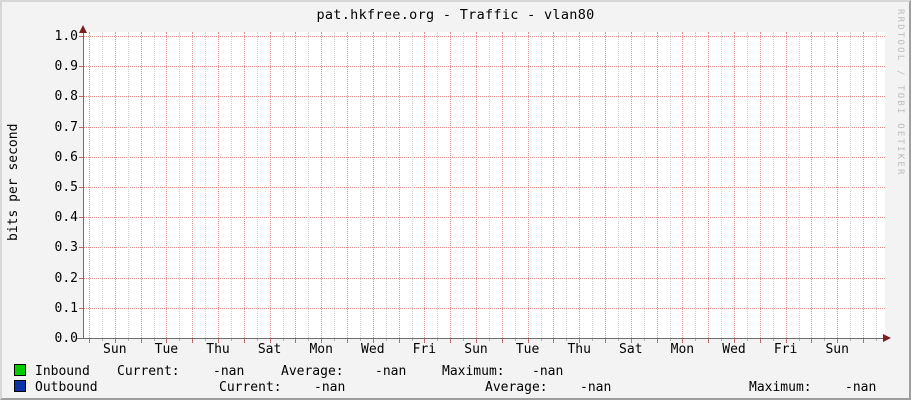  What do you see at coordinates (66, 97) in the screenshot?
I see `y-tick-label: 0.8` at bounding box center [66, 97].